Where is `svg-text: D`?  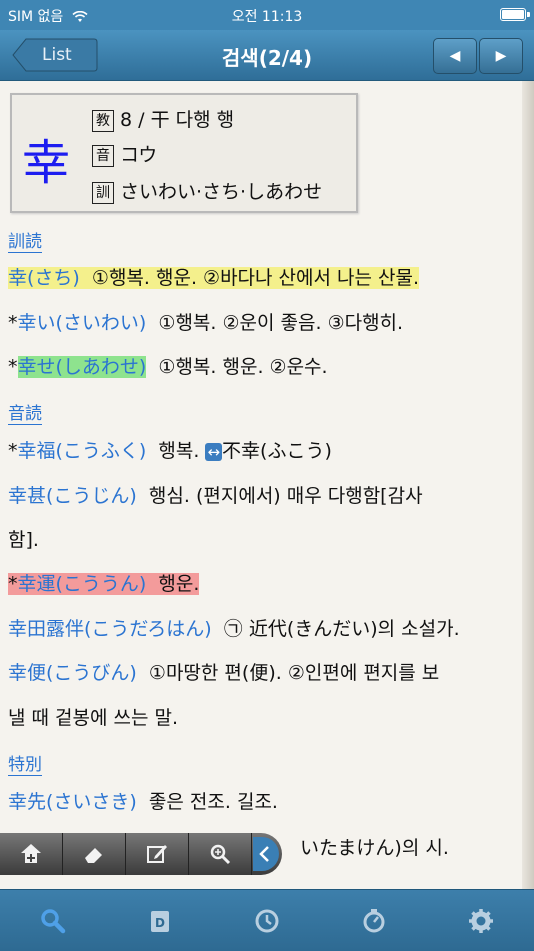
svg-text: D is located at coordinates (160, 923).